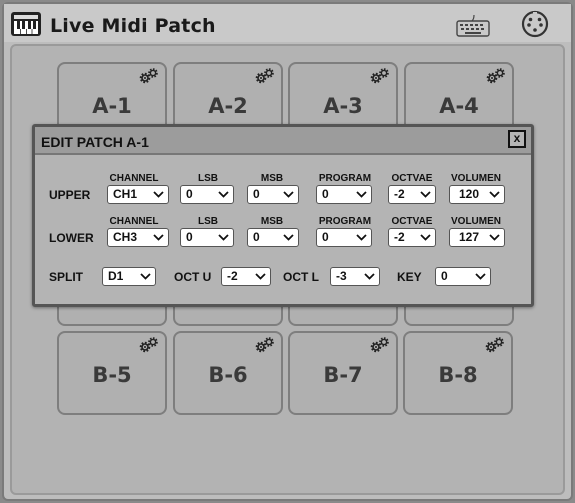  I want to click on select-value: CH3, so click(125, 237).